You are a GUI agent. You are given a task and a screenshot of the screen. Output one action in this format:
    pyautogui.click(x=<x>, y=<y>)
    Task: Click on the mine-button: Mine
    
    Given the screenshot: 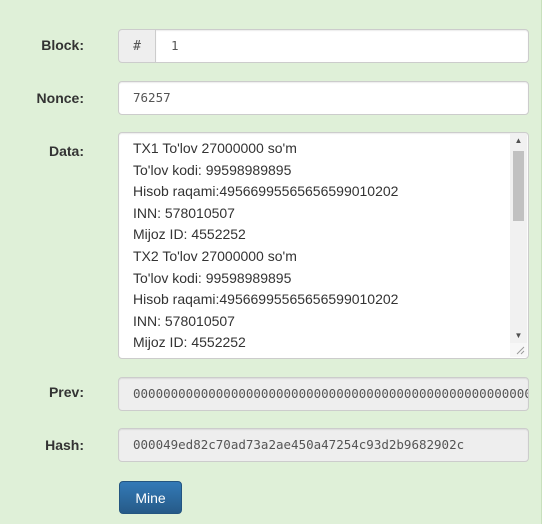 What is the action you would take?
    pyautogui.click(x=150, y=497)
    